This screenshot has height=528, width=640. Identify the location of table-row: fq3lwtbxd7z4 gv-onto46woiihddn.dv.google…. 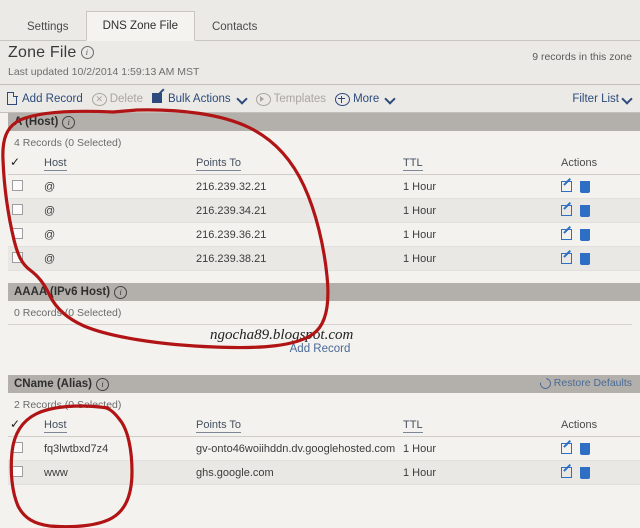
(324, 448).